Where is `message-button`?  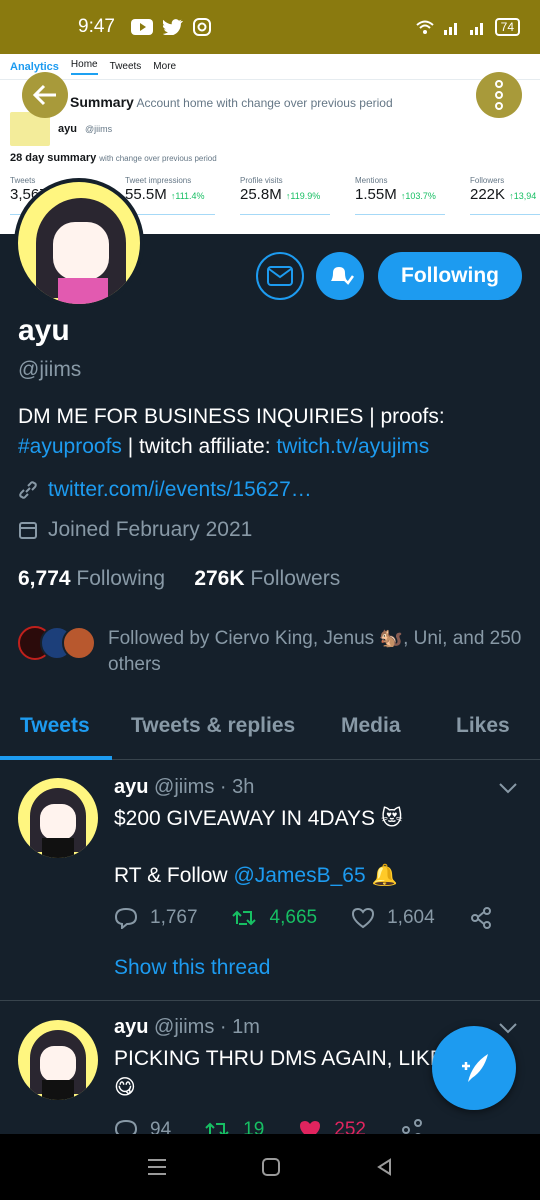 message-button is located at coordinates (280, 276).